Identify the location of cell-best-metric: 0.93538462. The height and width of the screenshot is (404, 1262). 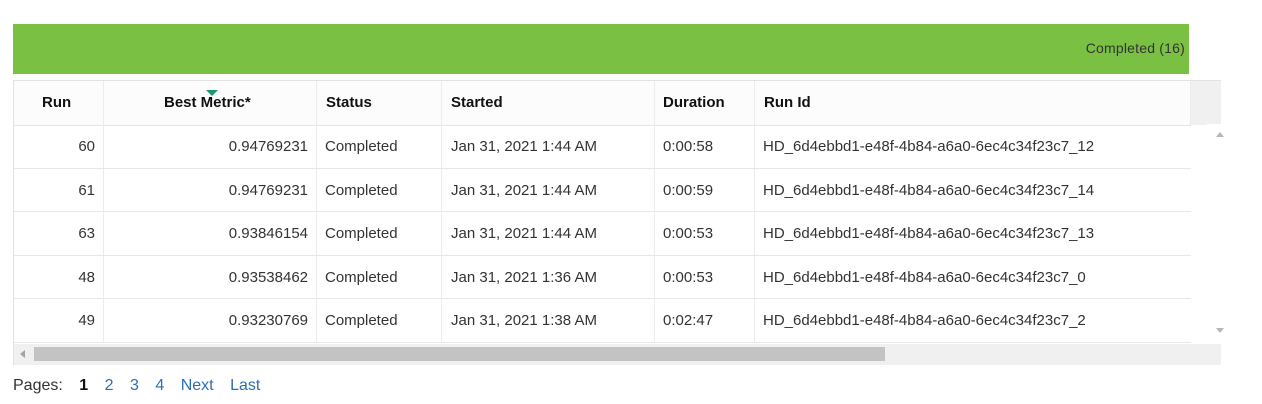
(210, 277).